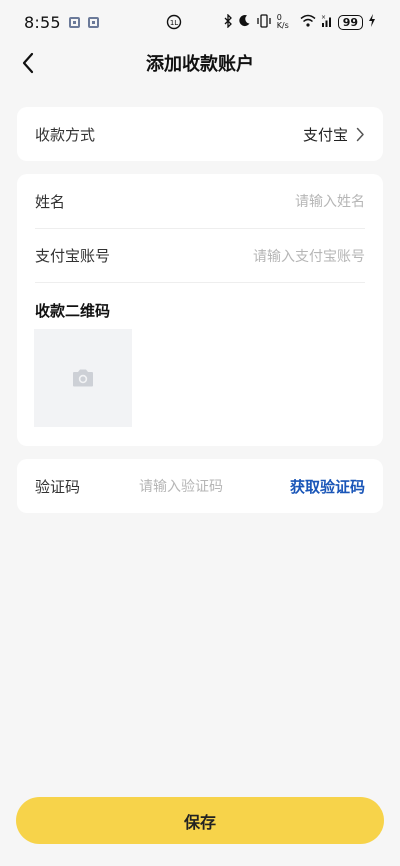 This screenshot has height=866, width=400. I want to click on chevron-left-icon, so click(28, 63).